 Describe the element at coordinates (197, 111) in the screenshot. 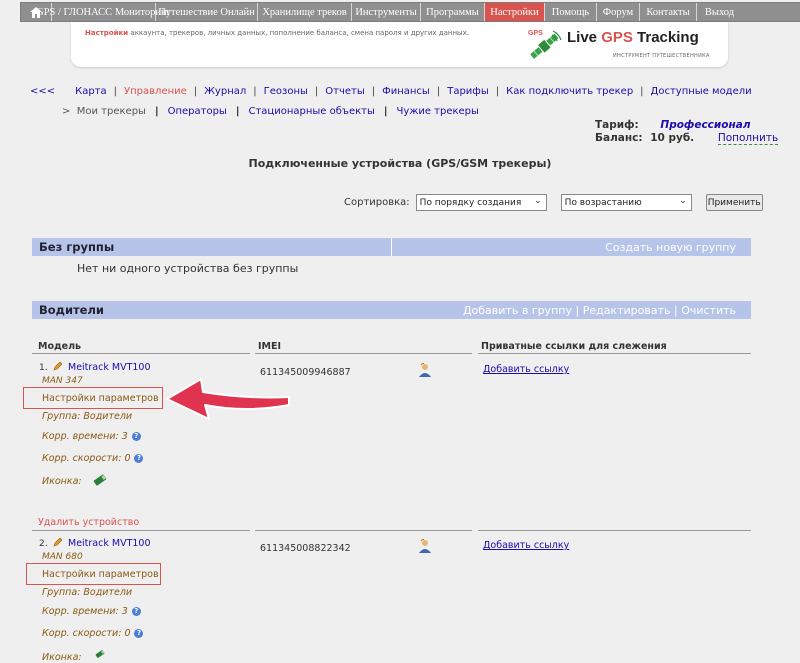

I see `subnav-operators: Операторы` at that location.